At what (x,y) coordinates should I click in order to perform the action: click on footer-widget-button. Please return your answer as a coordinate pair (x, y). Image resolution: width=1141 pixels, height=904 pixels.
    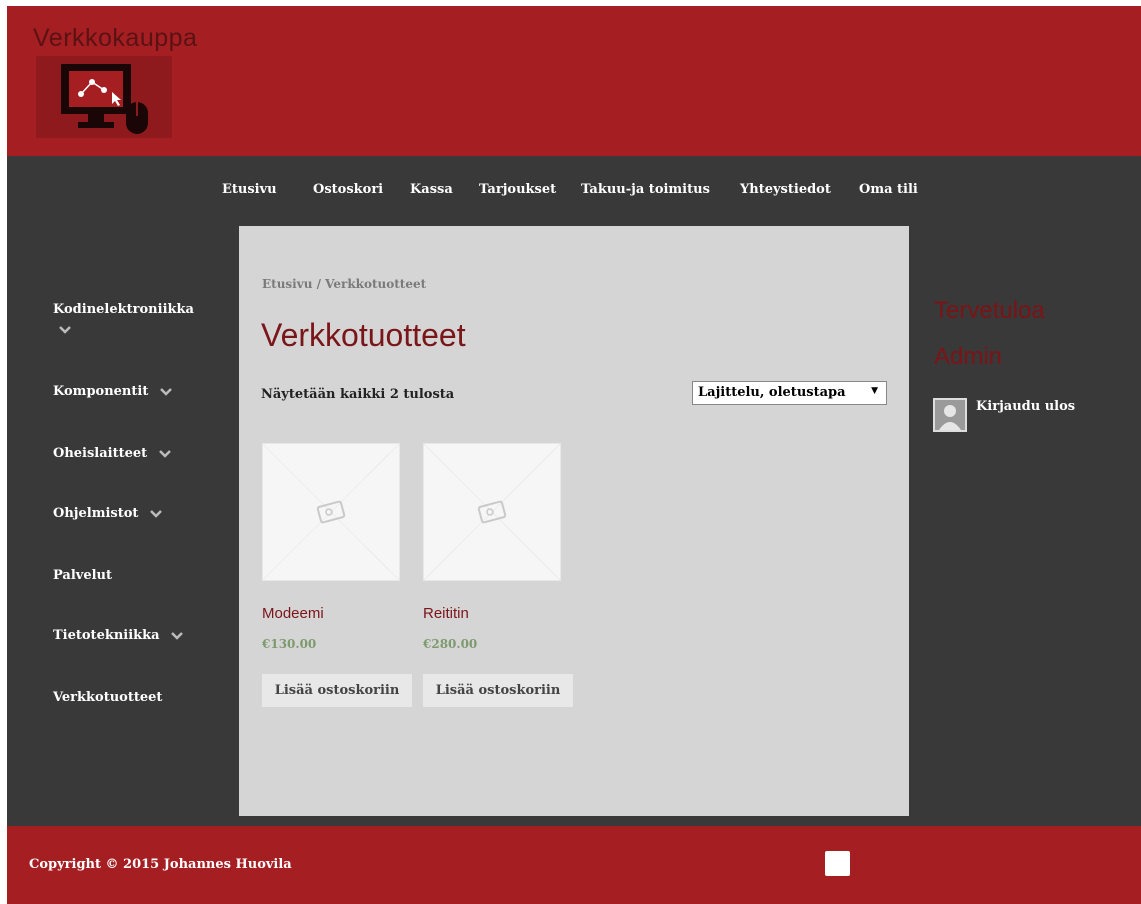
    Looking at the image, I should click on (837, 863).